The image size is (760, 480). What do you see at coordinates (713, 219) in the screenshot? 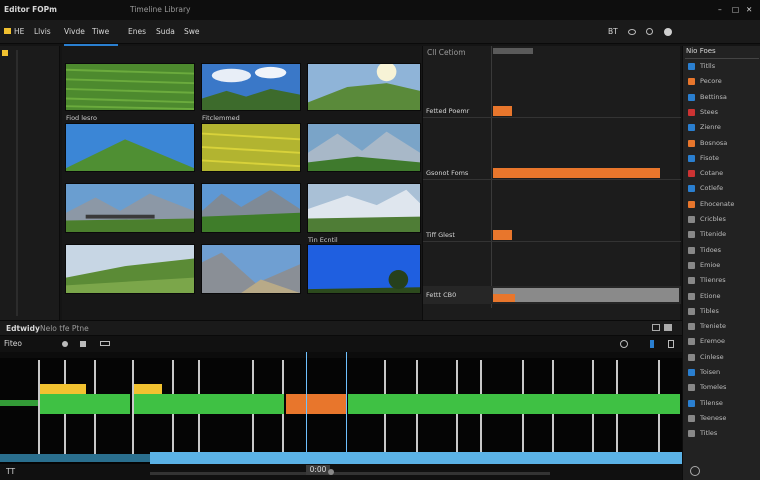
I see `property-label: Cricbles` at bounding box center [713, 219].